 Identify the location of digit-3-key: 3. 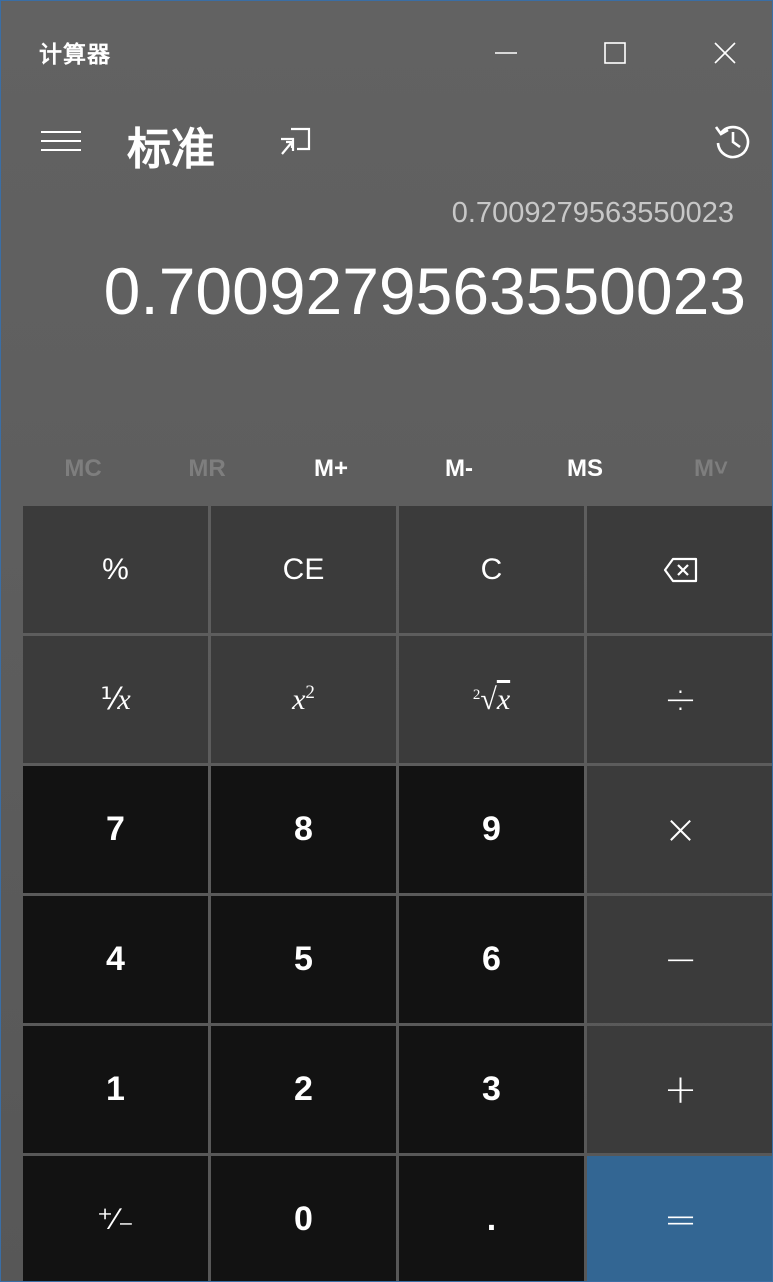
(491, 1089).